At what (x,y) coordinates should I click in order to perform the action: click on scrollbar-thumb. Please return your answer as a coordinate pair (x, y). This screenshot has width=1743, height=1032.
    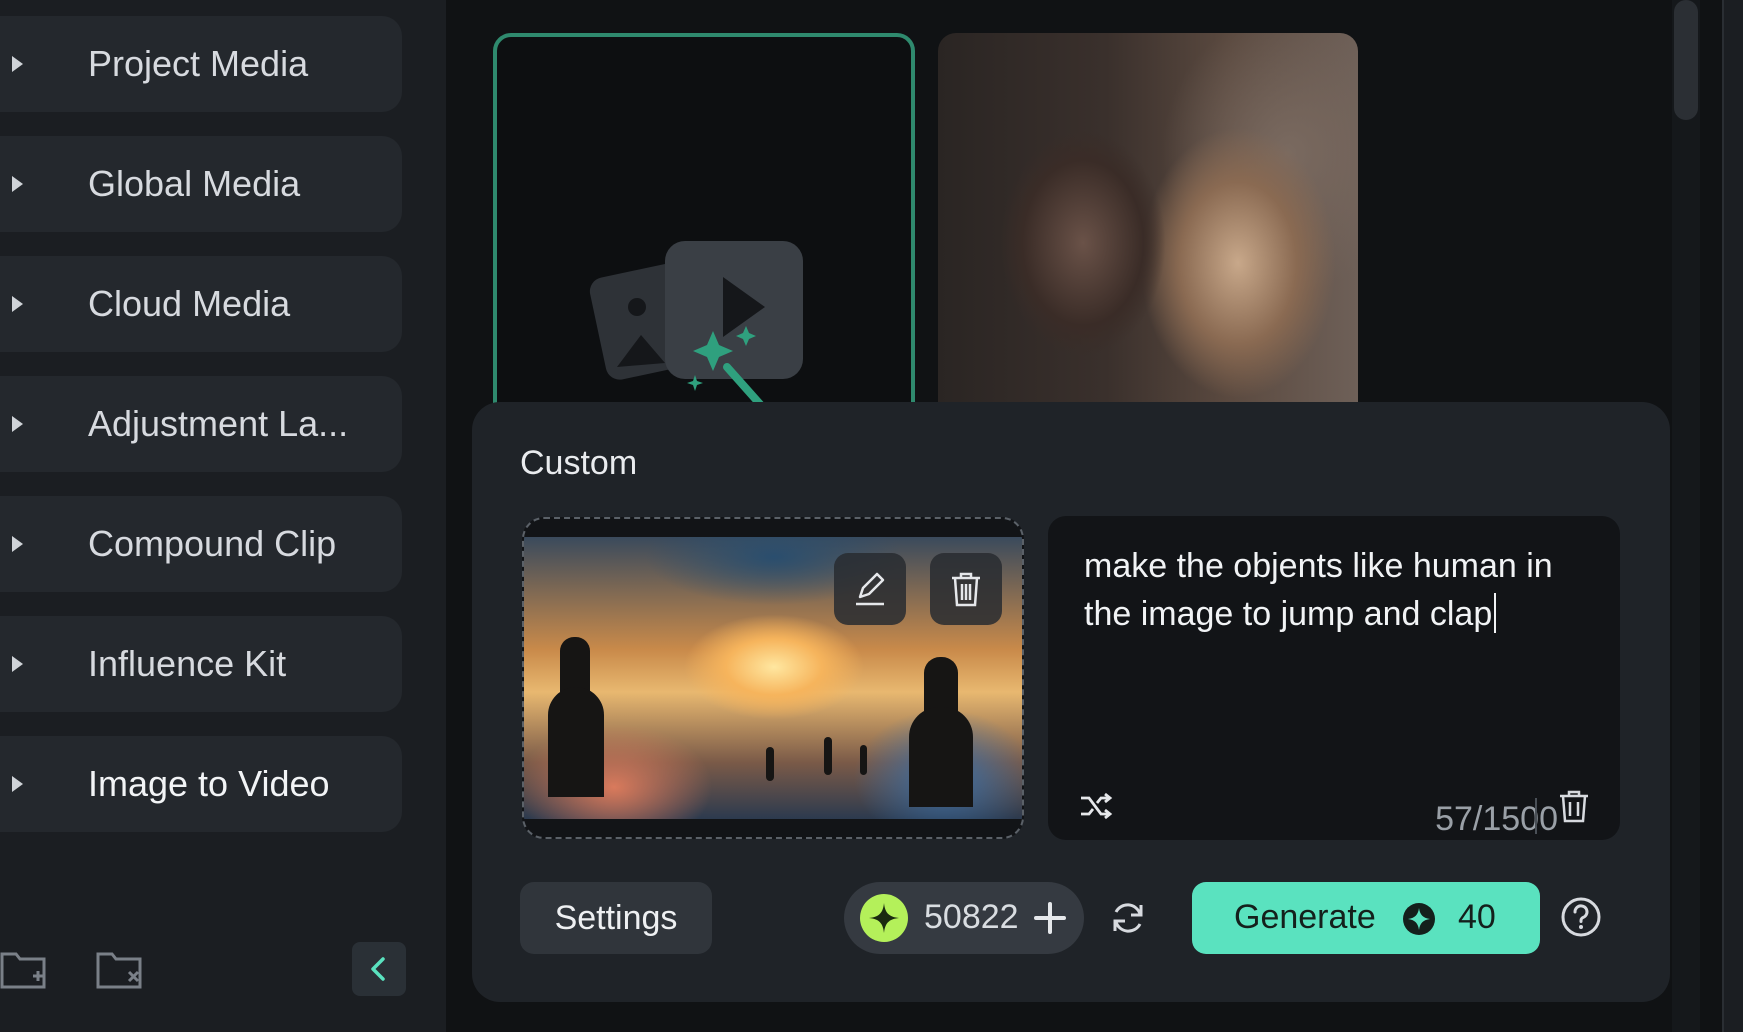
    Looking at the image, I should click on (1686, 60).